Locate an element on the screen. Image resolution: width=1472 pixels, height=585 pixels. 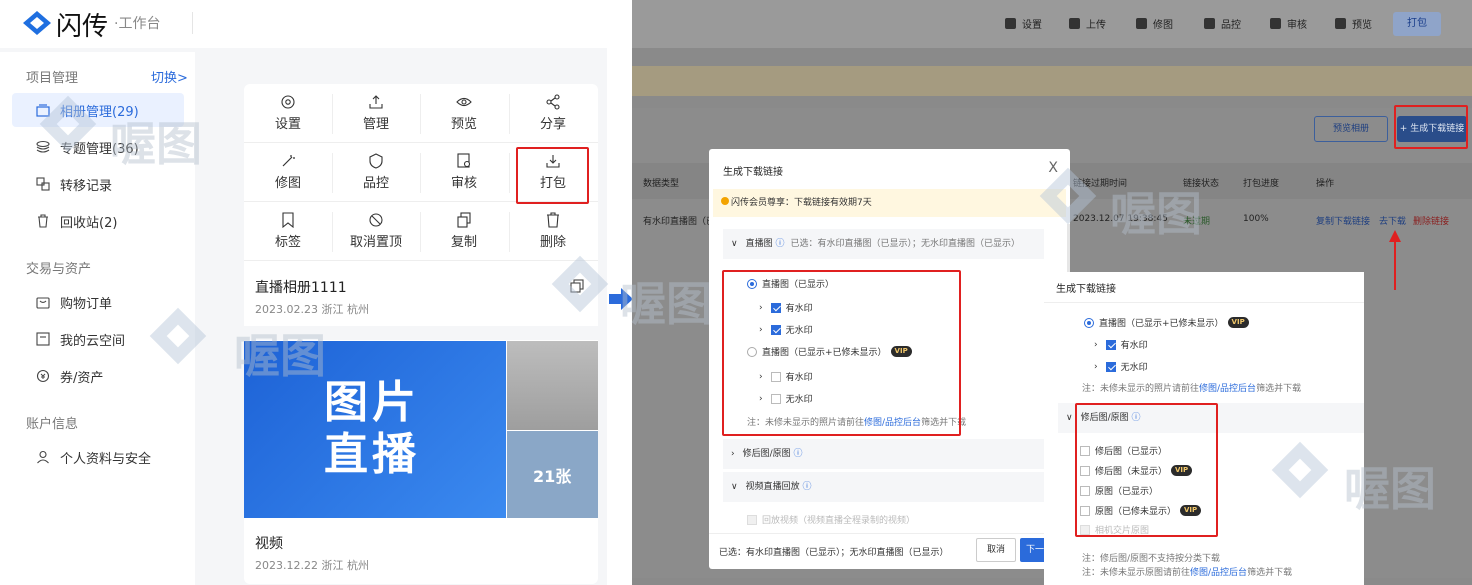
share-icon is located at coordinates (553, 102).